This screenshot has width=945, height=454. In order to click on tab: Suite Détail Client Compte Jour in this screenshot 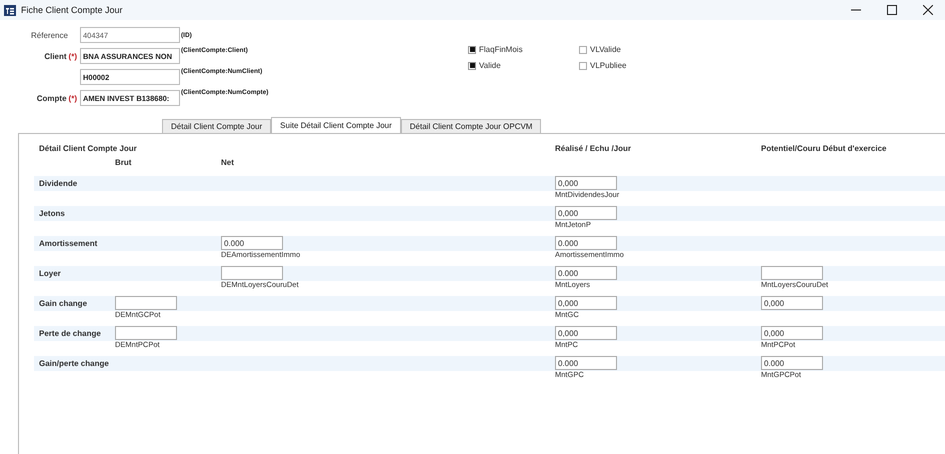, I will do `click(336, 125)`.